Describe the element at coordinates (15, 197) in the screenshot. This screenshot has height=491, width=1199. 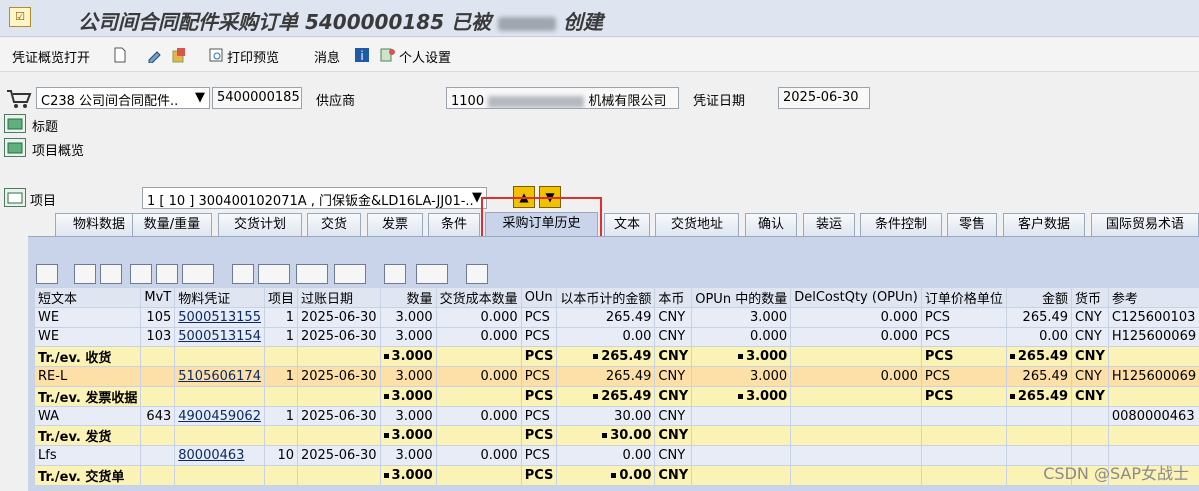
I see `collapse-item-detail-button` at that location.